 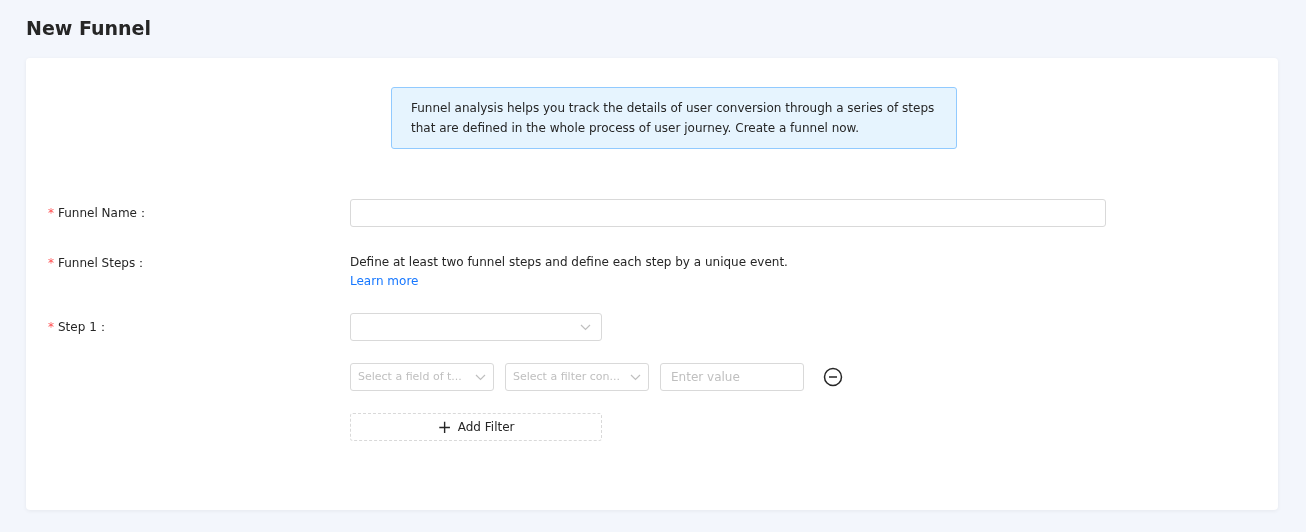 What do you see at coordinates (83, 327) in the screenshot?
I see `field-label: Step 1：` at bounding box center [83, 327].